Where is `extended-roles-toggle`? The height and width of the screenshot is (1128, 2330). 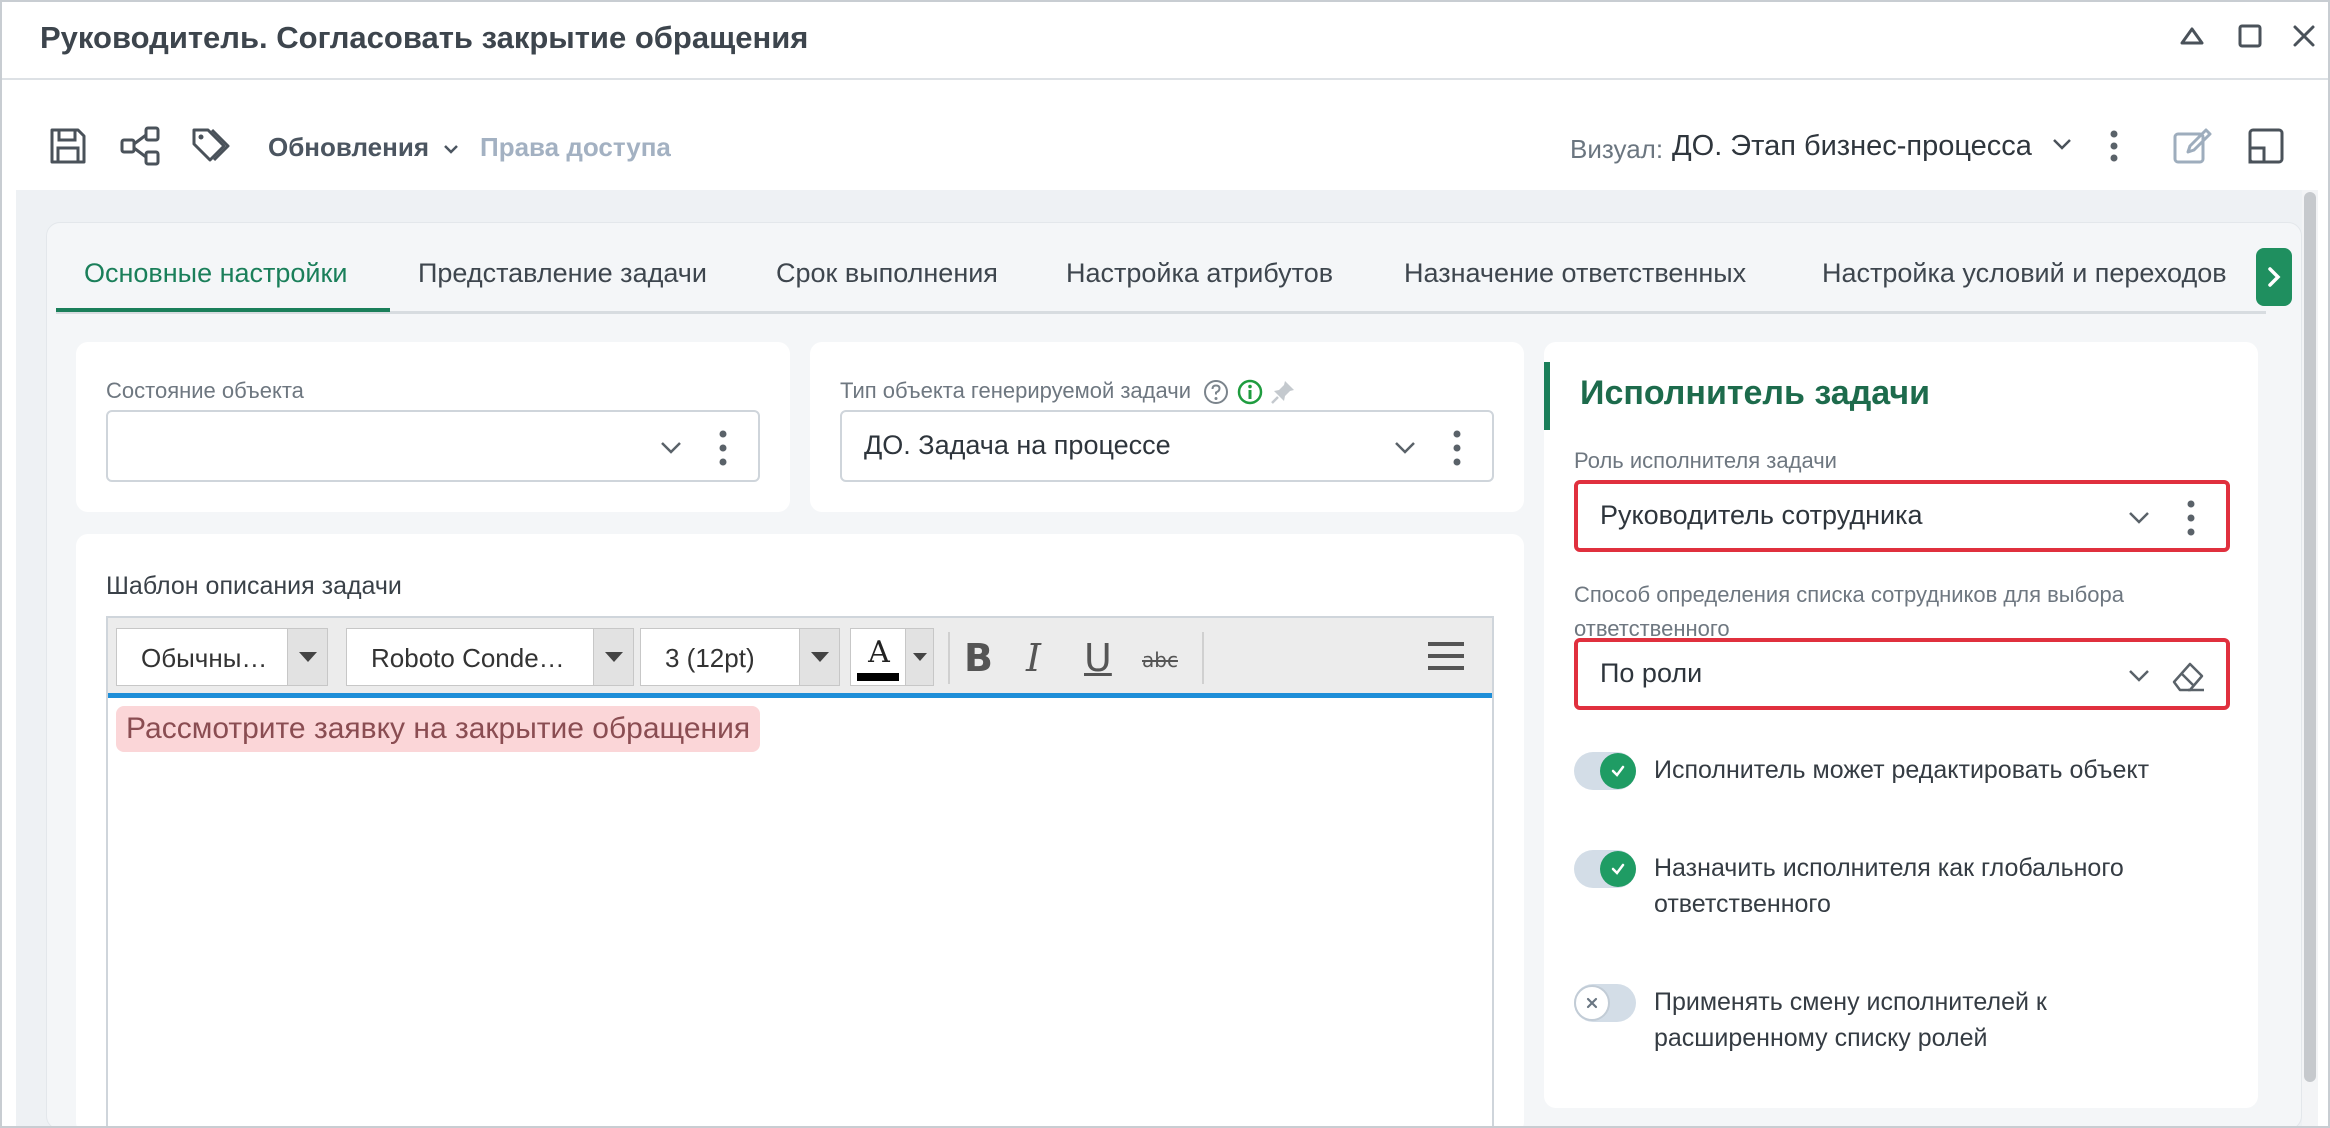
extended-roles-toggle is located at coordinates (1605, 1003).